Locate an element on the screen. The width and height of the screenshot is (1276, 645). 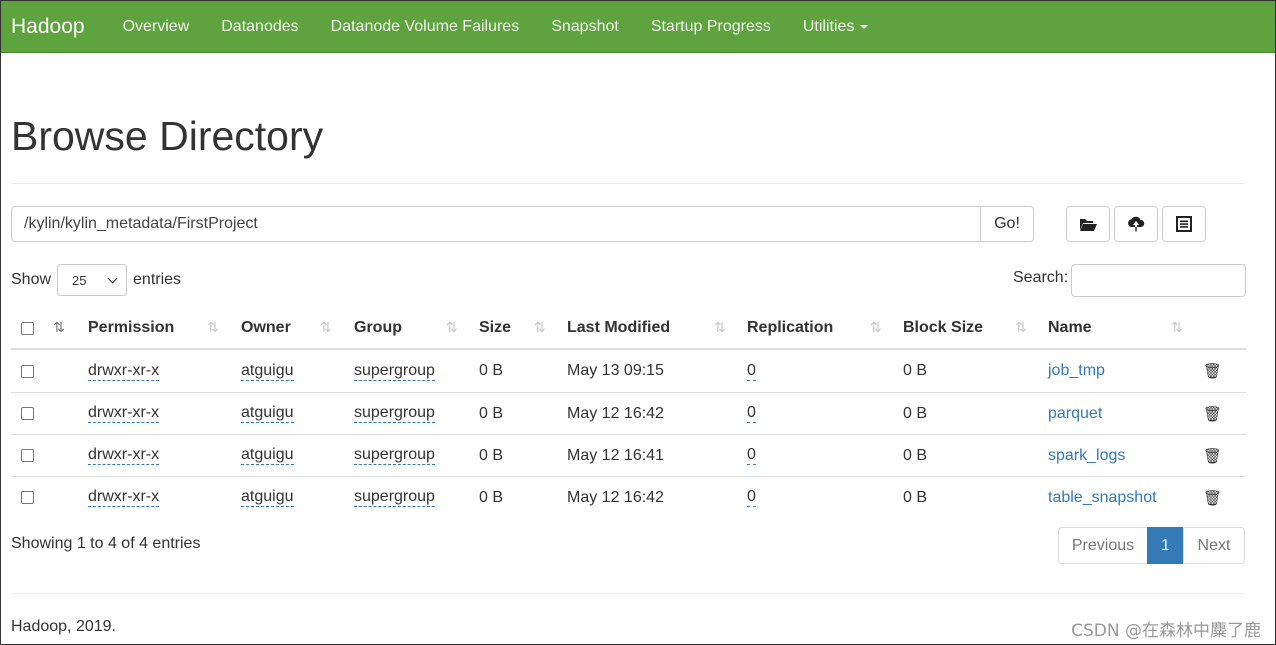
last-modified-value: May 12 16:41 is located at coordinates (615, 455).